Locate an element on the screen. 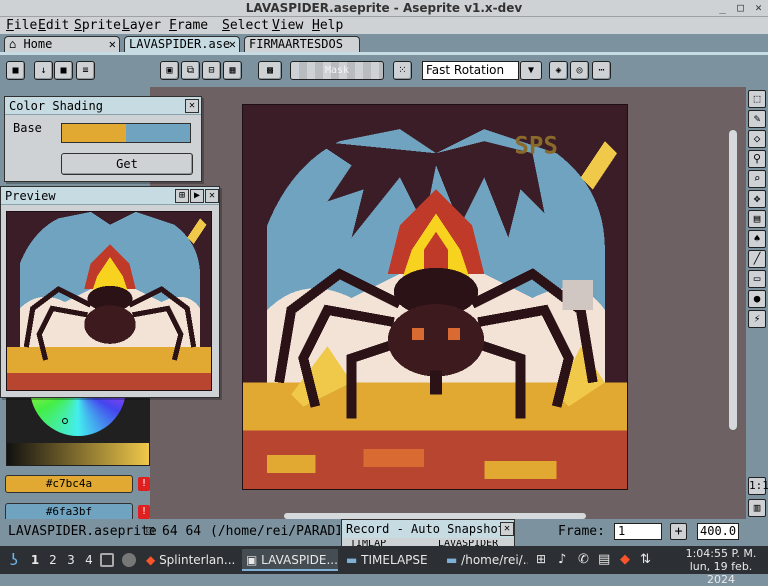  tab-home: ⌂ Home ✕ is located at coordinates (62, 44).